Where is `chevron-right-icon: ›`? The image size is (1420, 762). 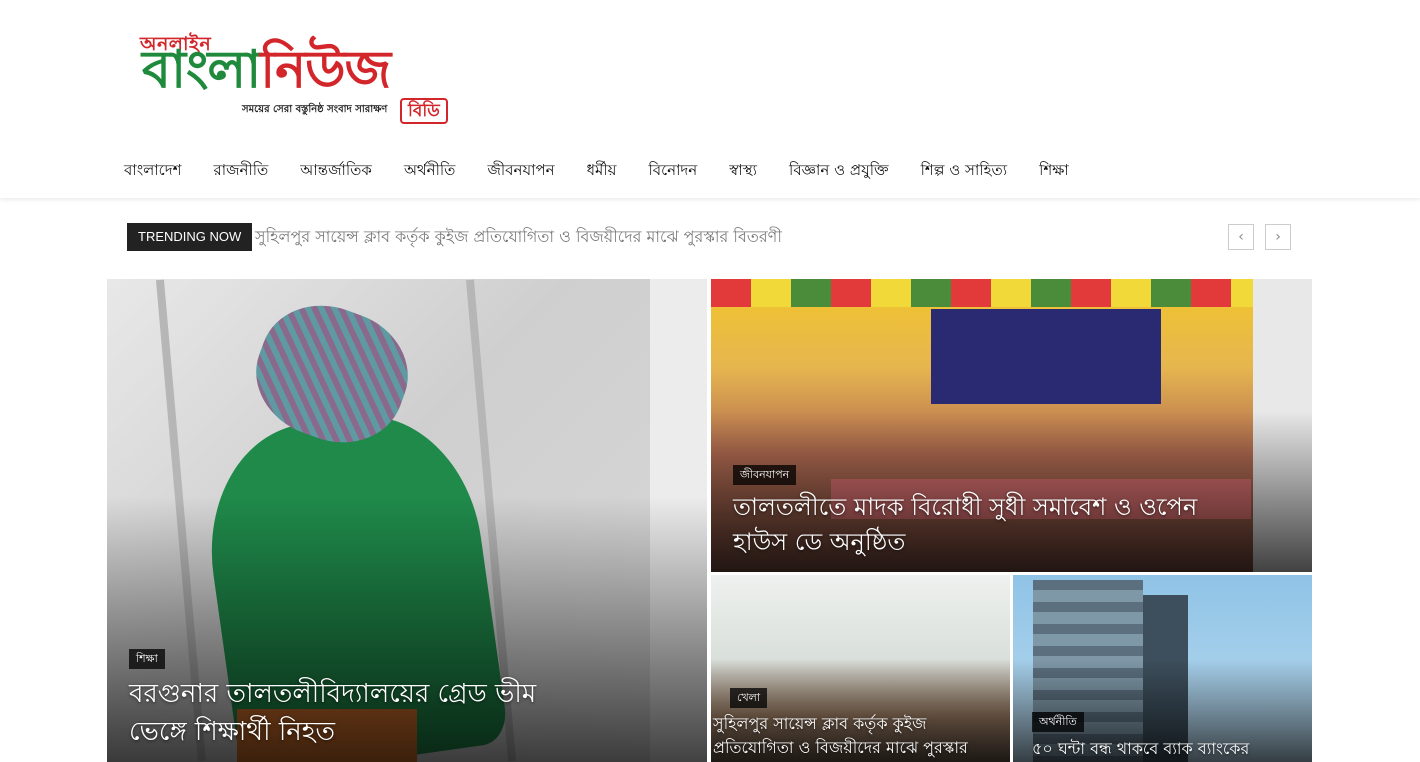
chevron-right-icon: › is located at coordinates (1278, 237).